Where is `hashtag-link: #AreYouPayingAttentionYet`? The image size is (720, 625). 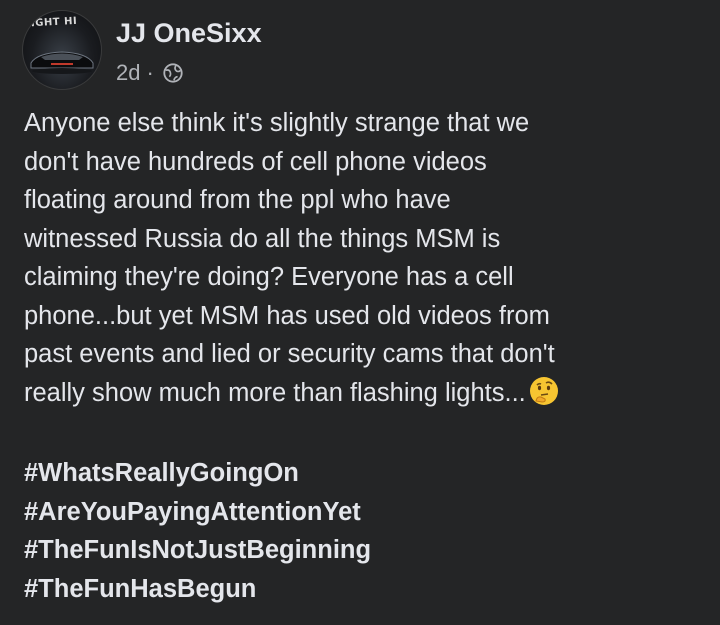 hashtag-link: #AreYouPayingAttentionYet is located at coordinates (197, 512).